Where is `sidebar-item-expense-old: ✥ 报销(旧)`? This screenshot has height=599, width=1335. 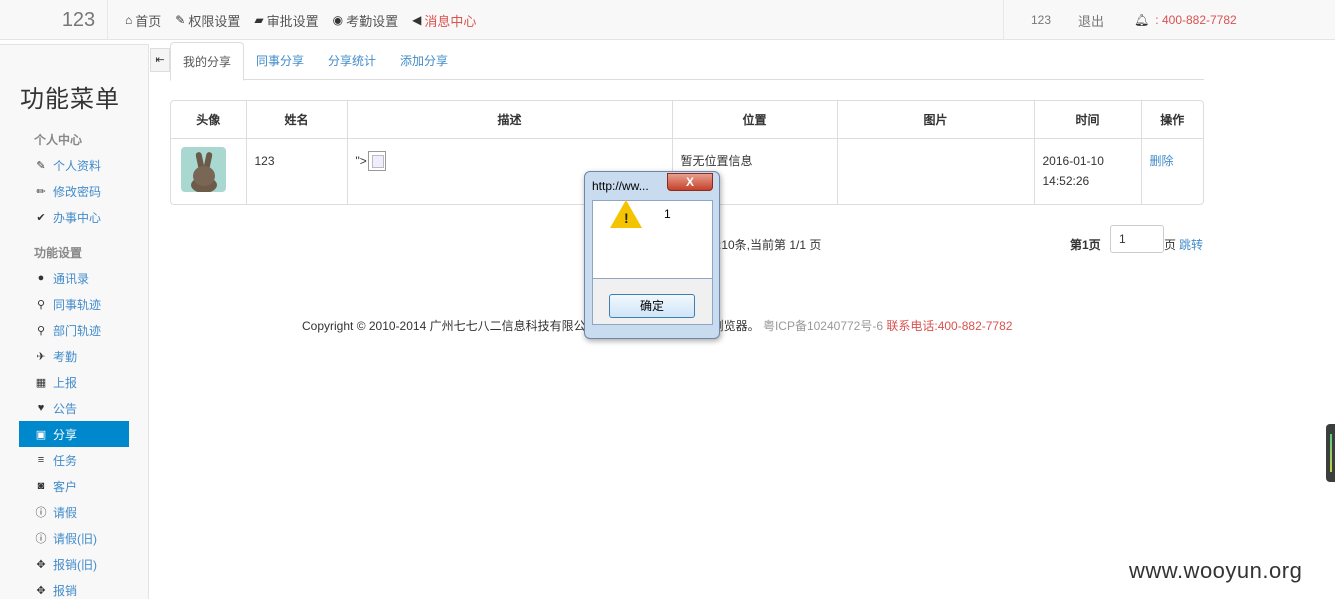
sidebar-item-expense-old: ✥ 报销(旧) is located at coordinates (74, 564).